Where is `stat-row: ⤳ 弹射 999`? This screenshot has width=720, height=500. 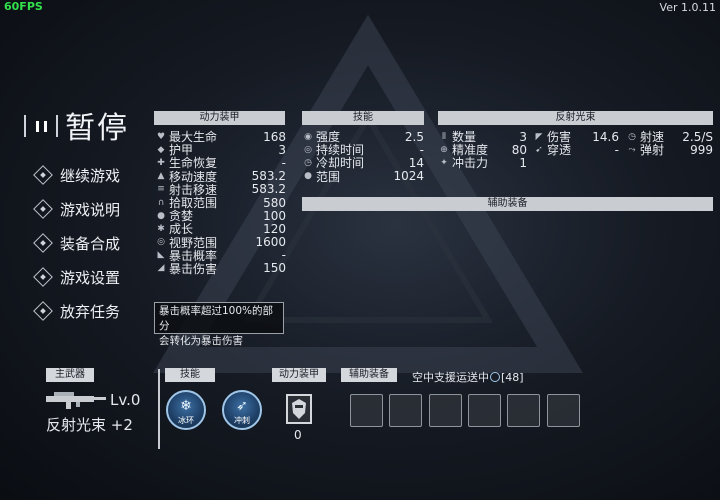 stat-row: ⤳ 弹射 999 is located at coordinates (670, 150).